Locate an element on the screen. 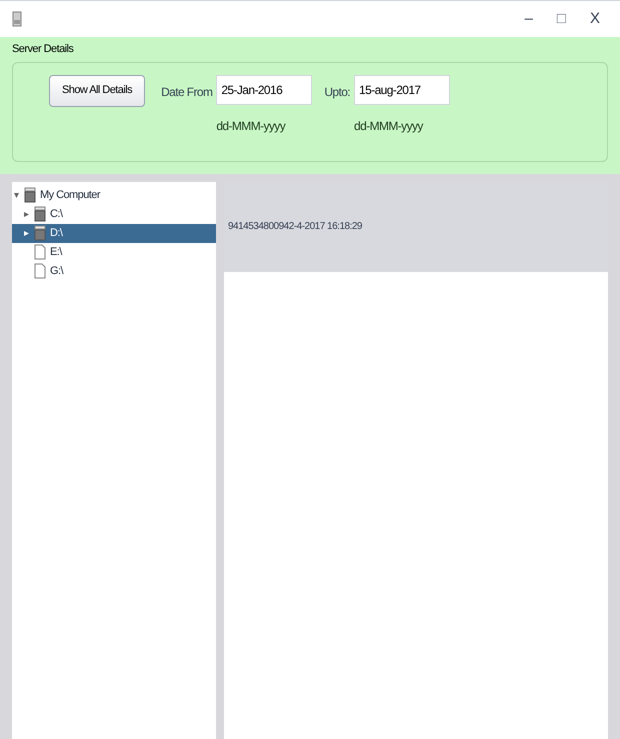  tree-item: E:\ is located at coordinates (114, 252).